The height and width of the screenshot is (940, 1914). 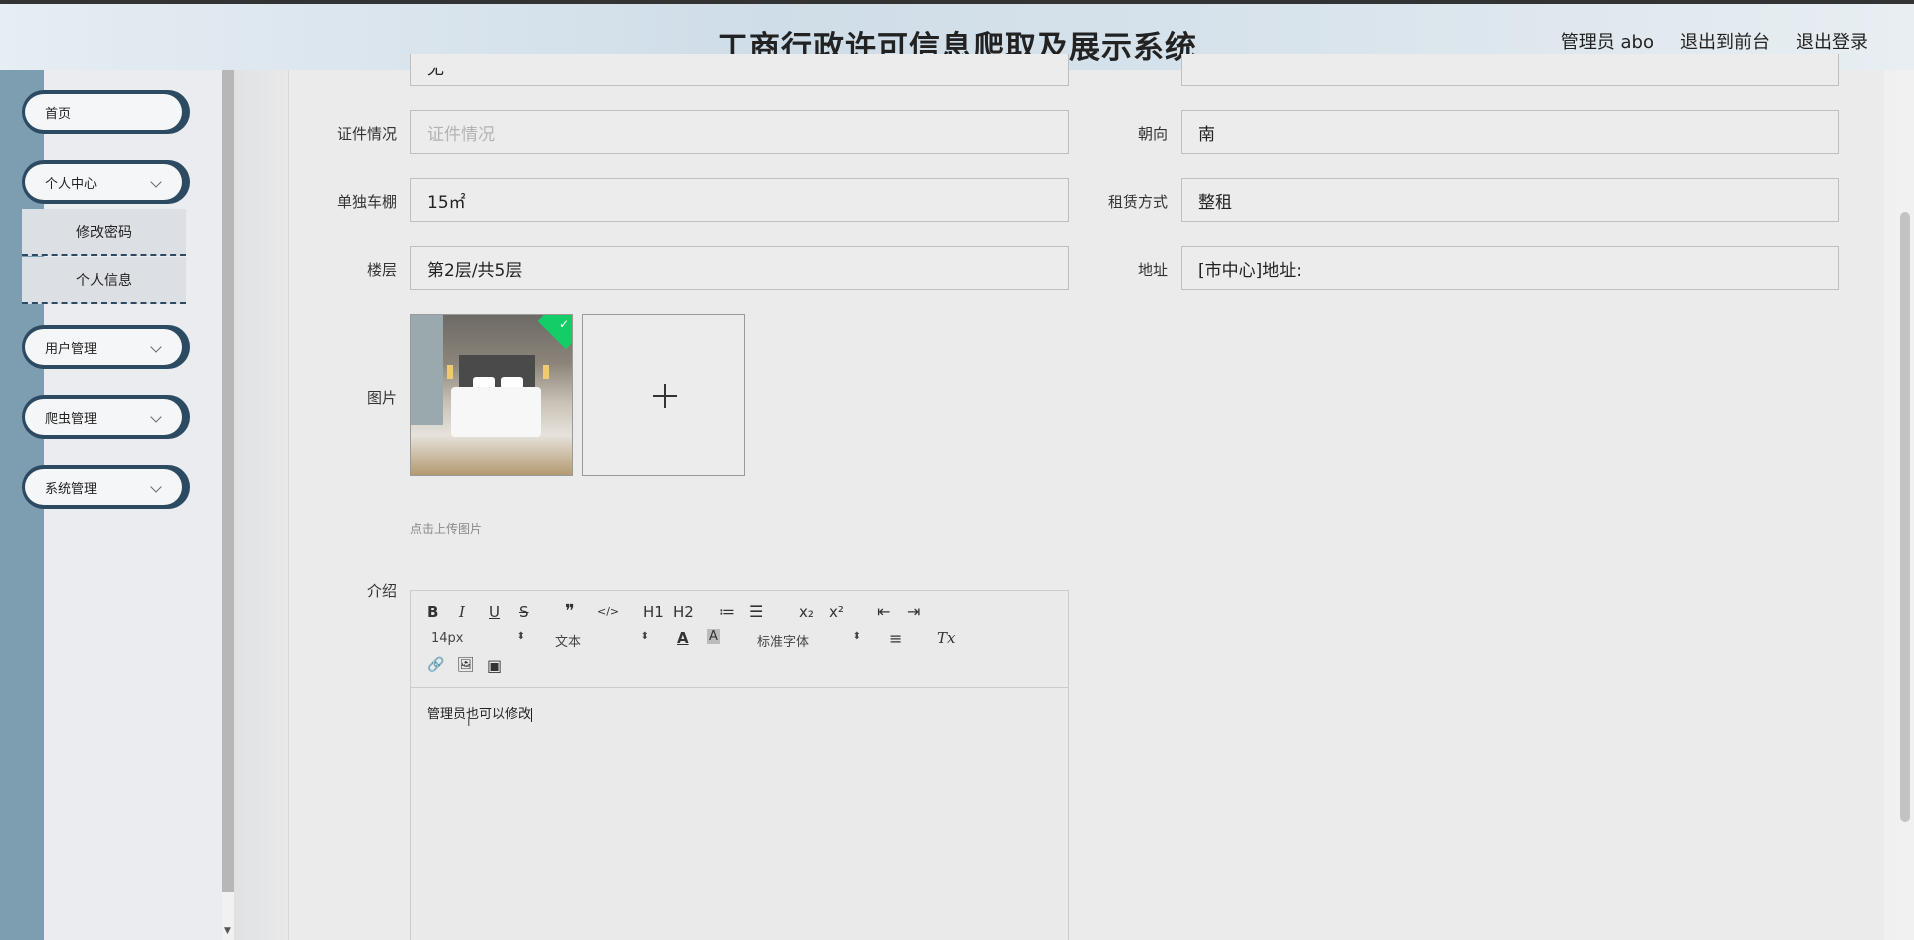 I want to click on header-select: 文本 ⬍, so click(x=602, y=640).